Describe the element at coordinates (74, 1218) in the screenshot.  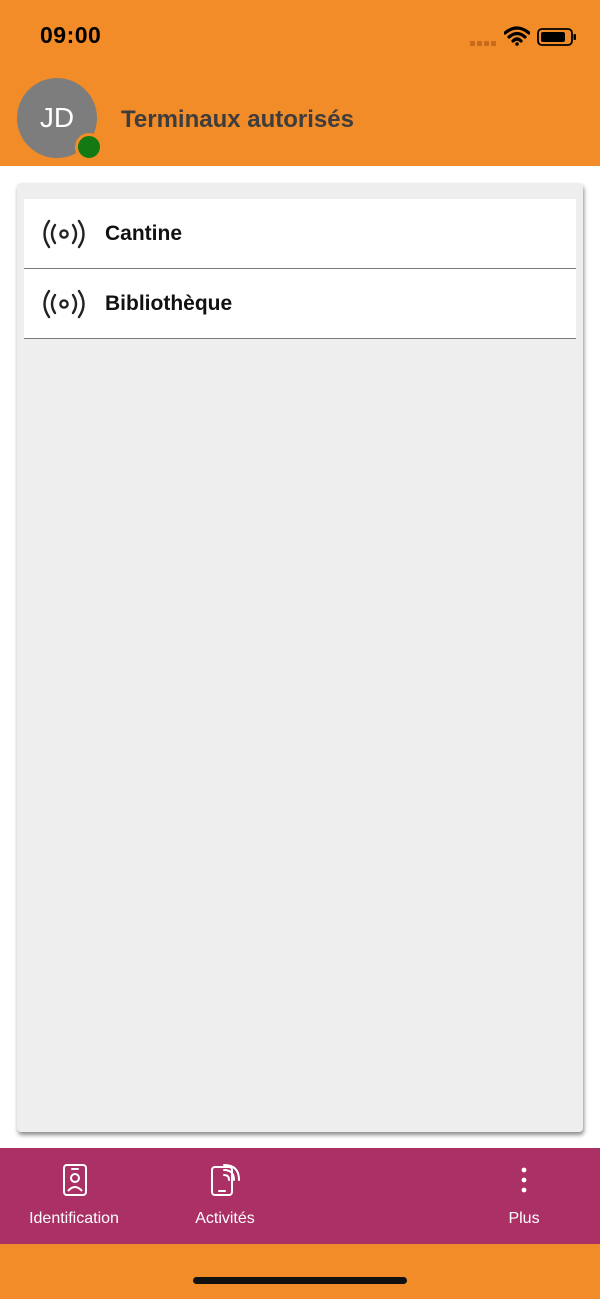
I see `tab-label: Identification` at that location.